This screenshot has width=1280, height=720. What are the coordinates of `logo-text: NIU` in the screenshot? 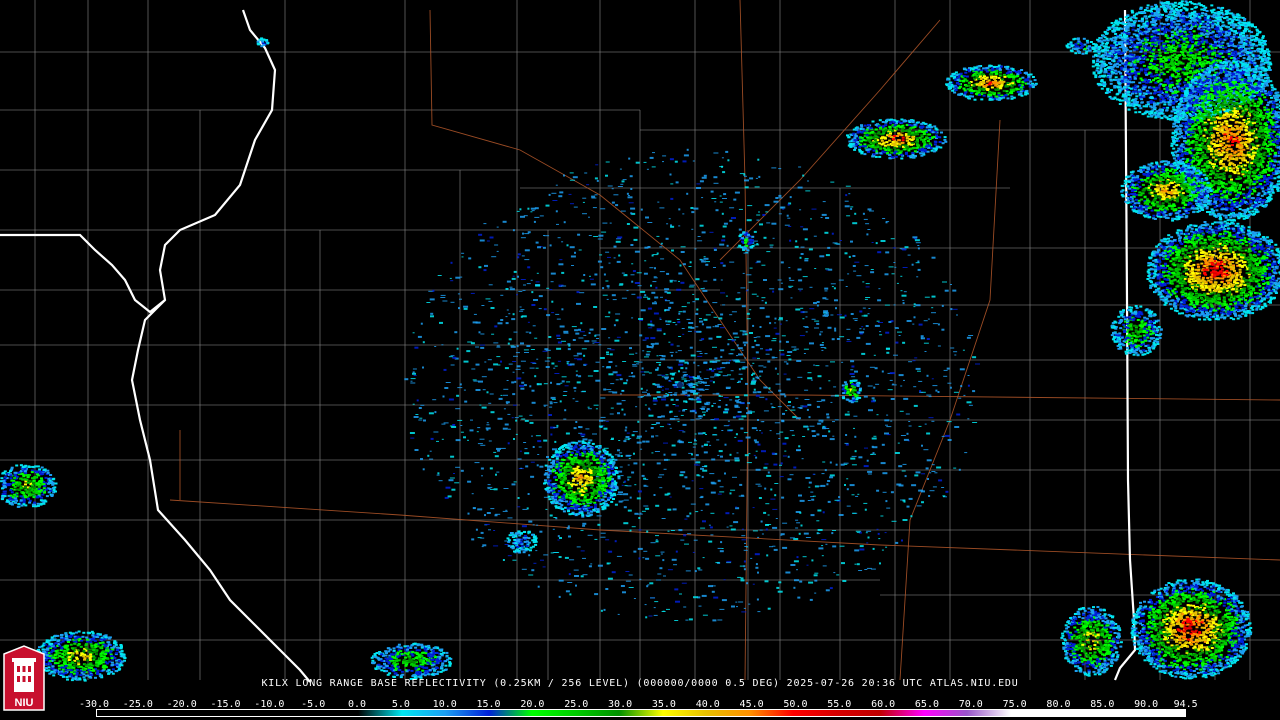 It's located at (24, 703).